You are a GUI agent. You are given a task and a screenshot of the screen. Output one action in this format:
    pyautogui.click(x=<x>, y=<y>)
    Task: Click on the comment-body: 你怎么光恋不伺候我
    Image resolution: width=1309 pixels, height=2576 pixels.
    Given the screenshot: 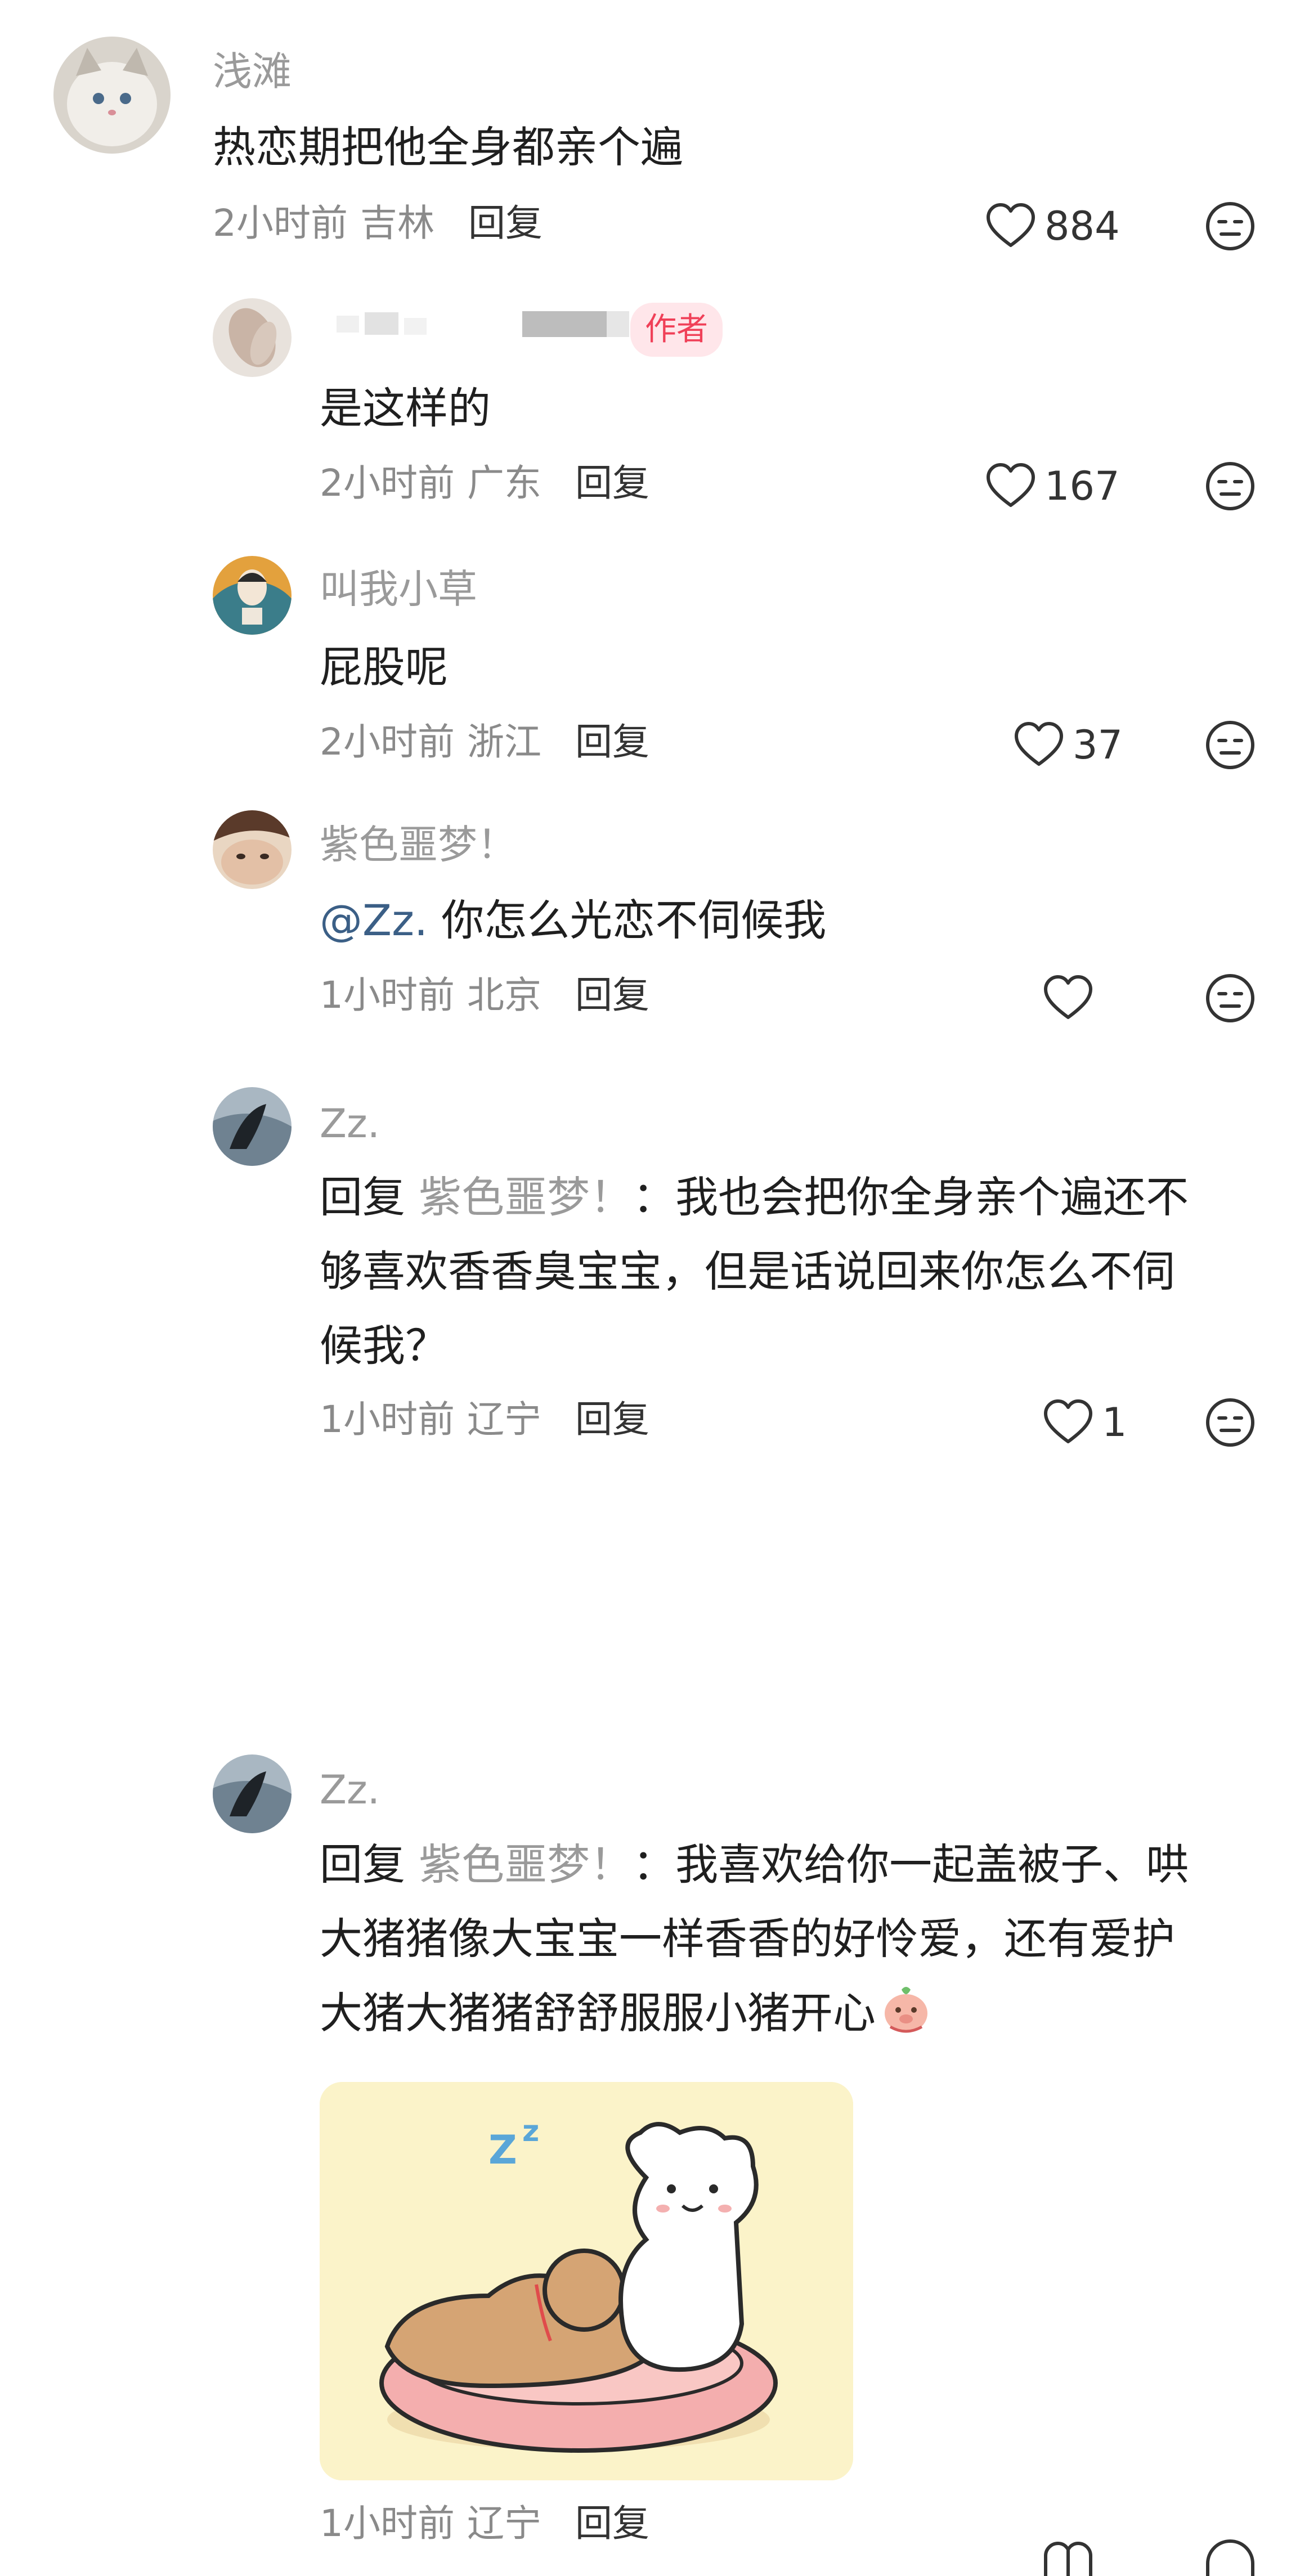 What is the action you would take?
    pyautogui.click(x=634, y=920)
    